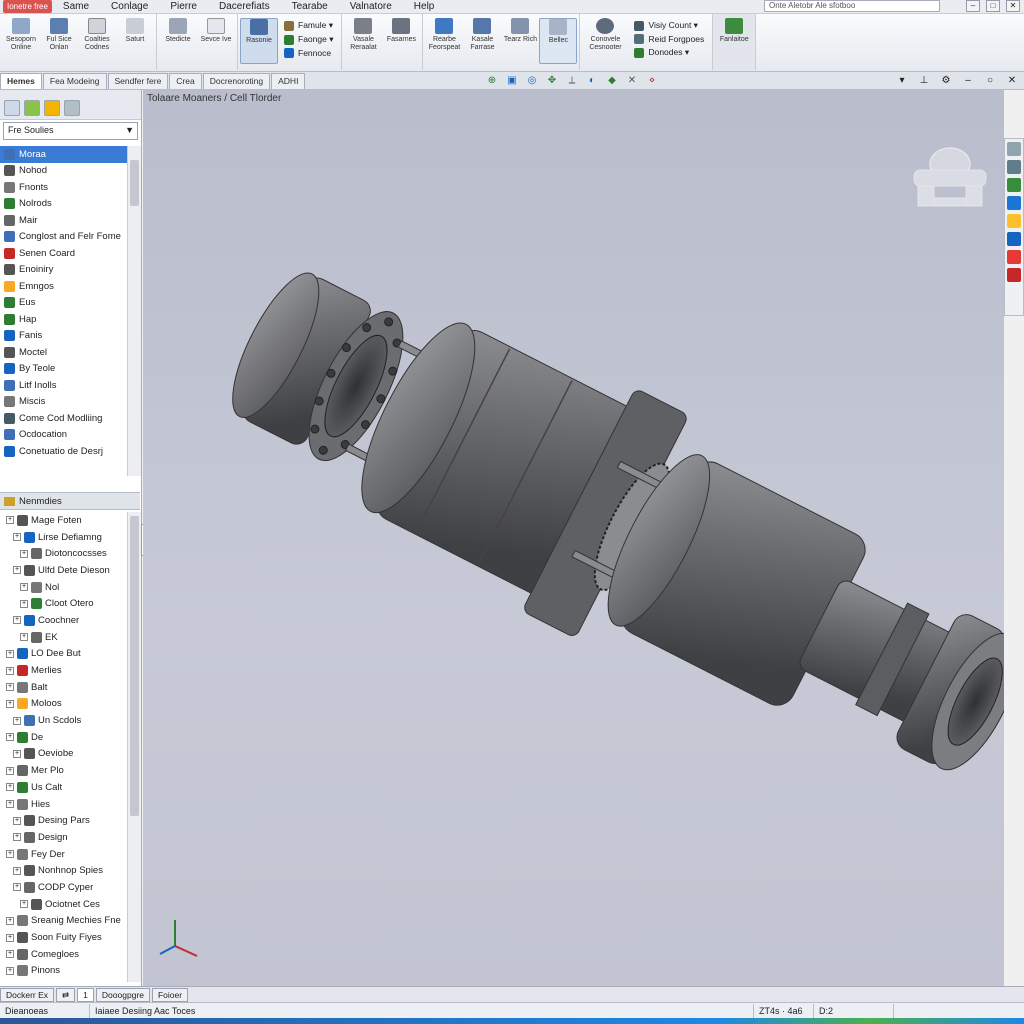 The width and height of the screenshot is (1024, 1024). Describe the element at coordinates (12, 108) in the screenshot. I see `feature-tree-icon` at that location.